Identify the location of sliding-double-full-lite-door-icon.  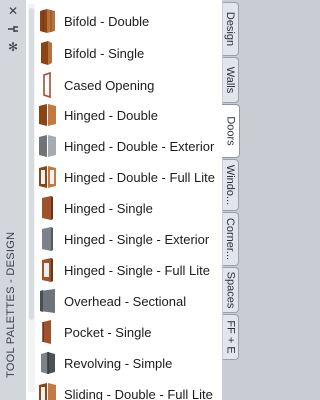
(48, 390).